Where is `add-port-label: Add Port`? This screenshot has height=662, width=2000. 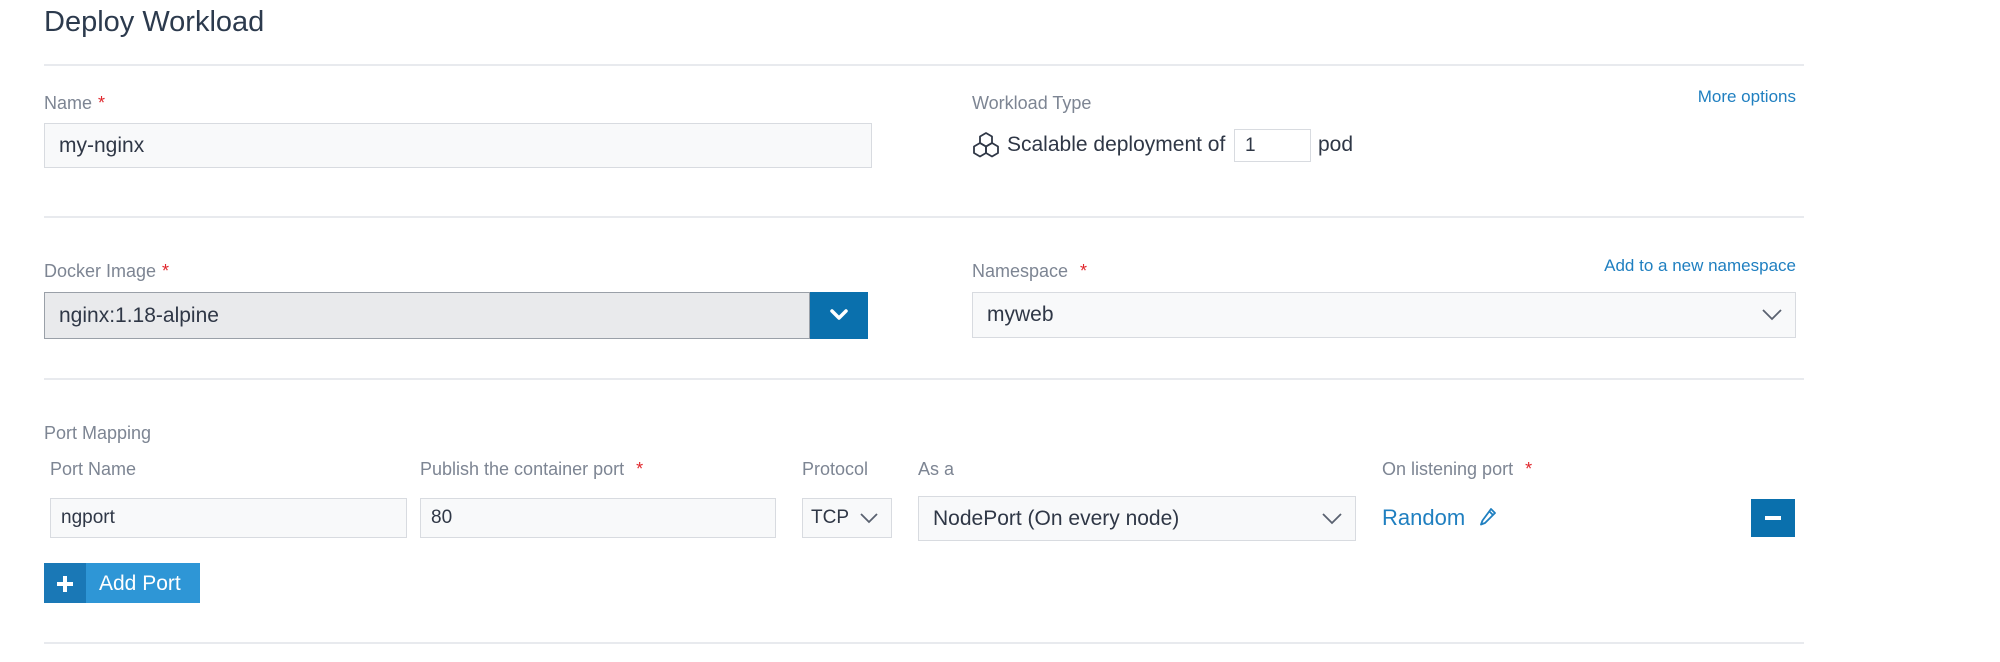 add-port-label: Add Port is located at coordinates (140, 583).